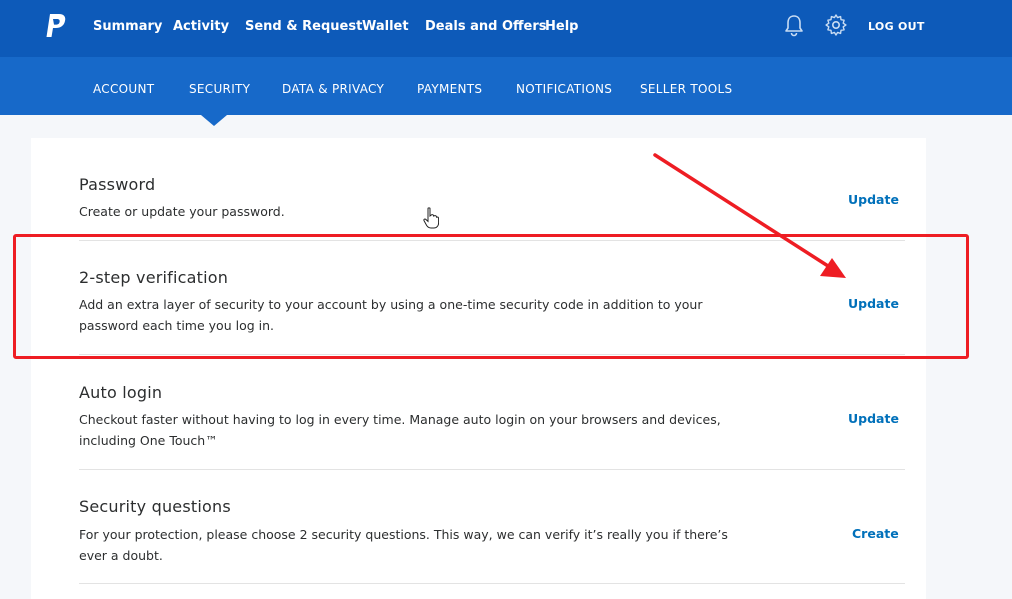 Image resolution: width=1012 pixels, height=599 pixels. What do you see at coordinates (385, 26) in the screenshot?
I see `nav-wallet: Wallet` at bounding box center [385, 26].